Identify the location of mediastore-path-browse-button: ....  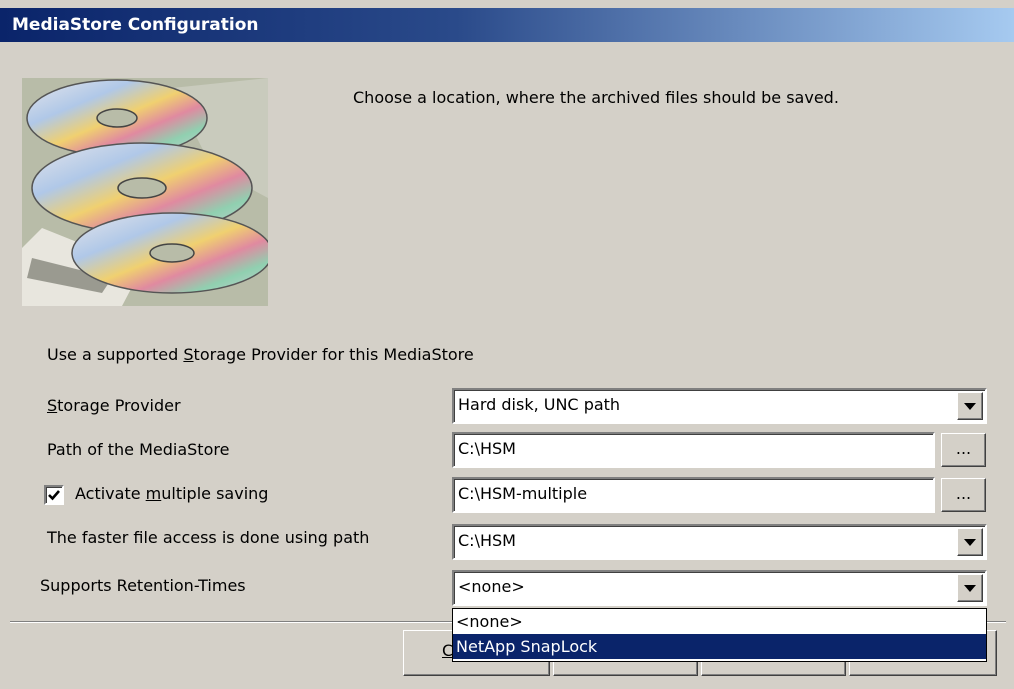
(963, 450).